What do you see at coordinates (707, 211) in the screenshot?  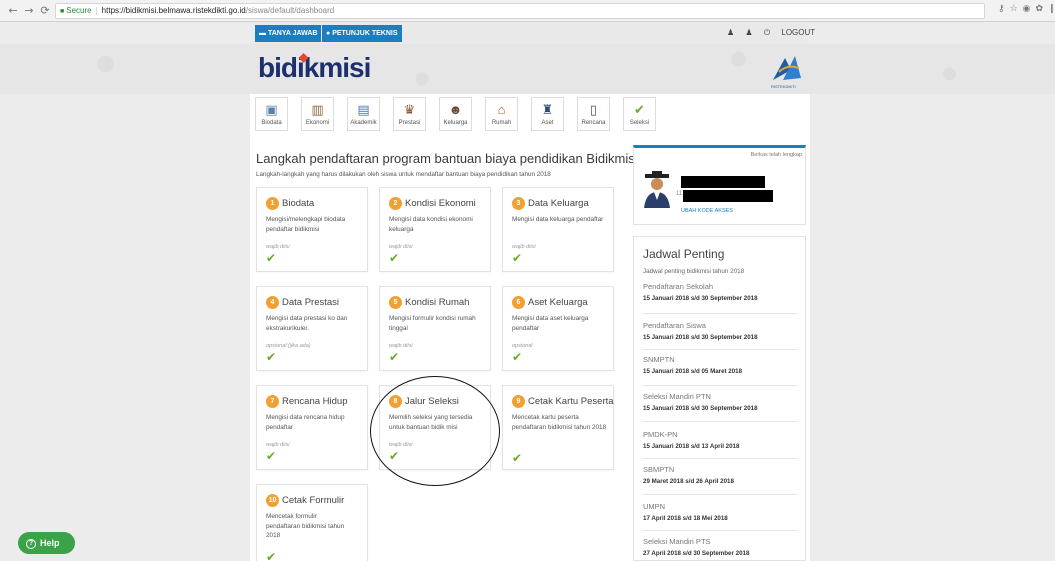 I see `change-access-code-link: UBAH KODE AKSES` at bounding box center [707, 211].